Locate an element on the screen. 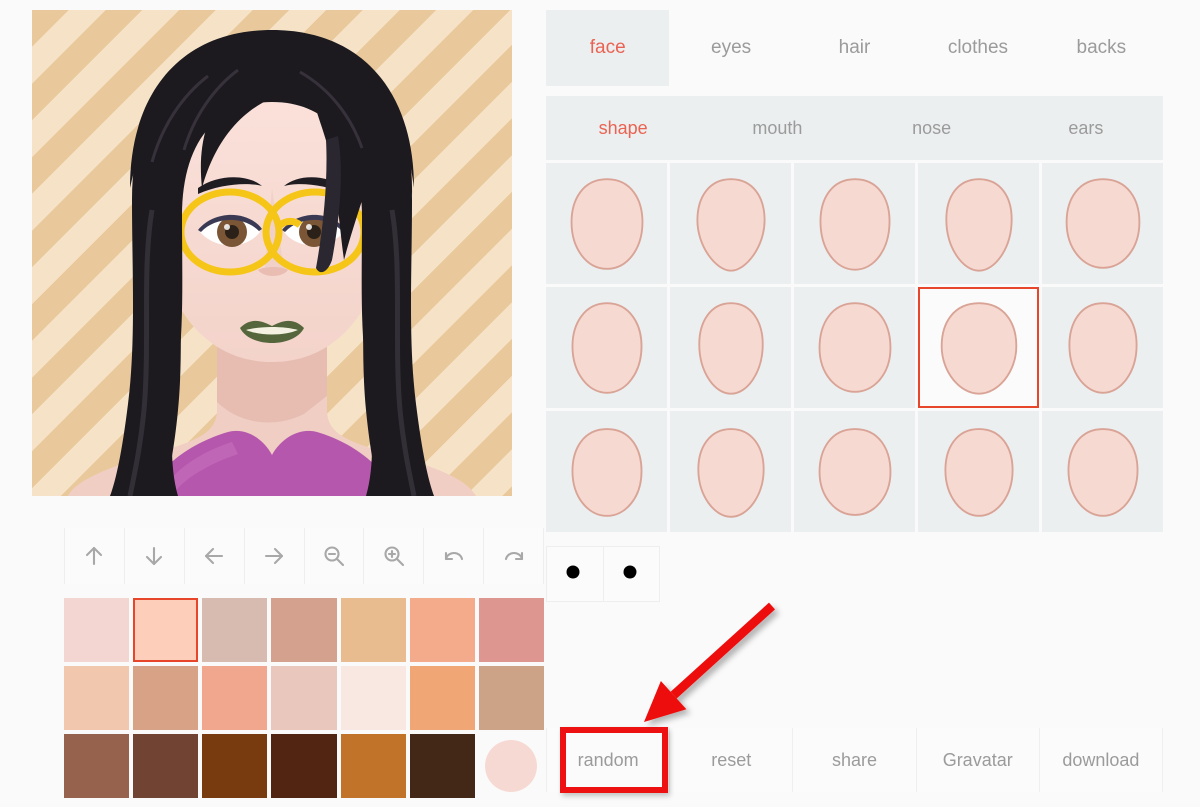  arrow-down-icon is located at coordinates (154, 556).